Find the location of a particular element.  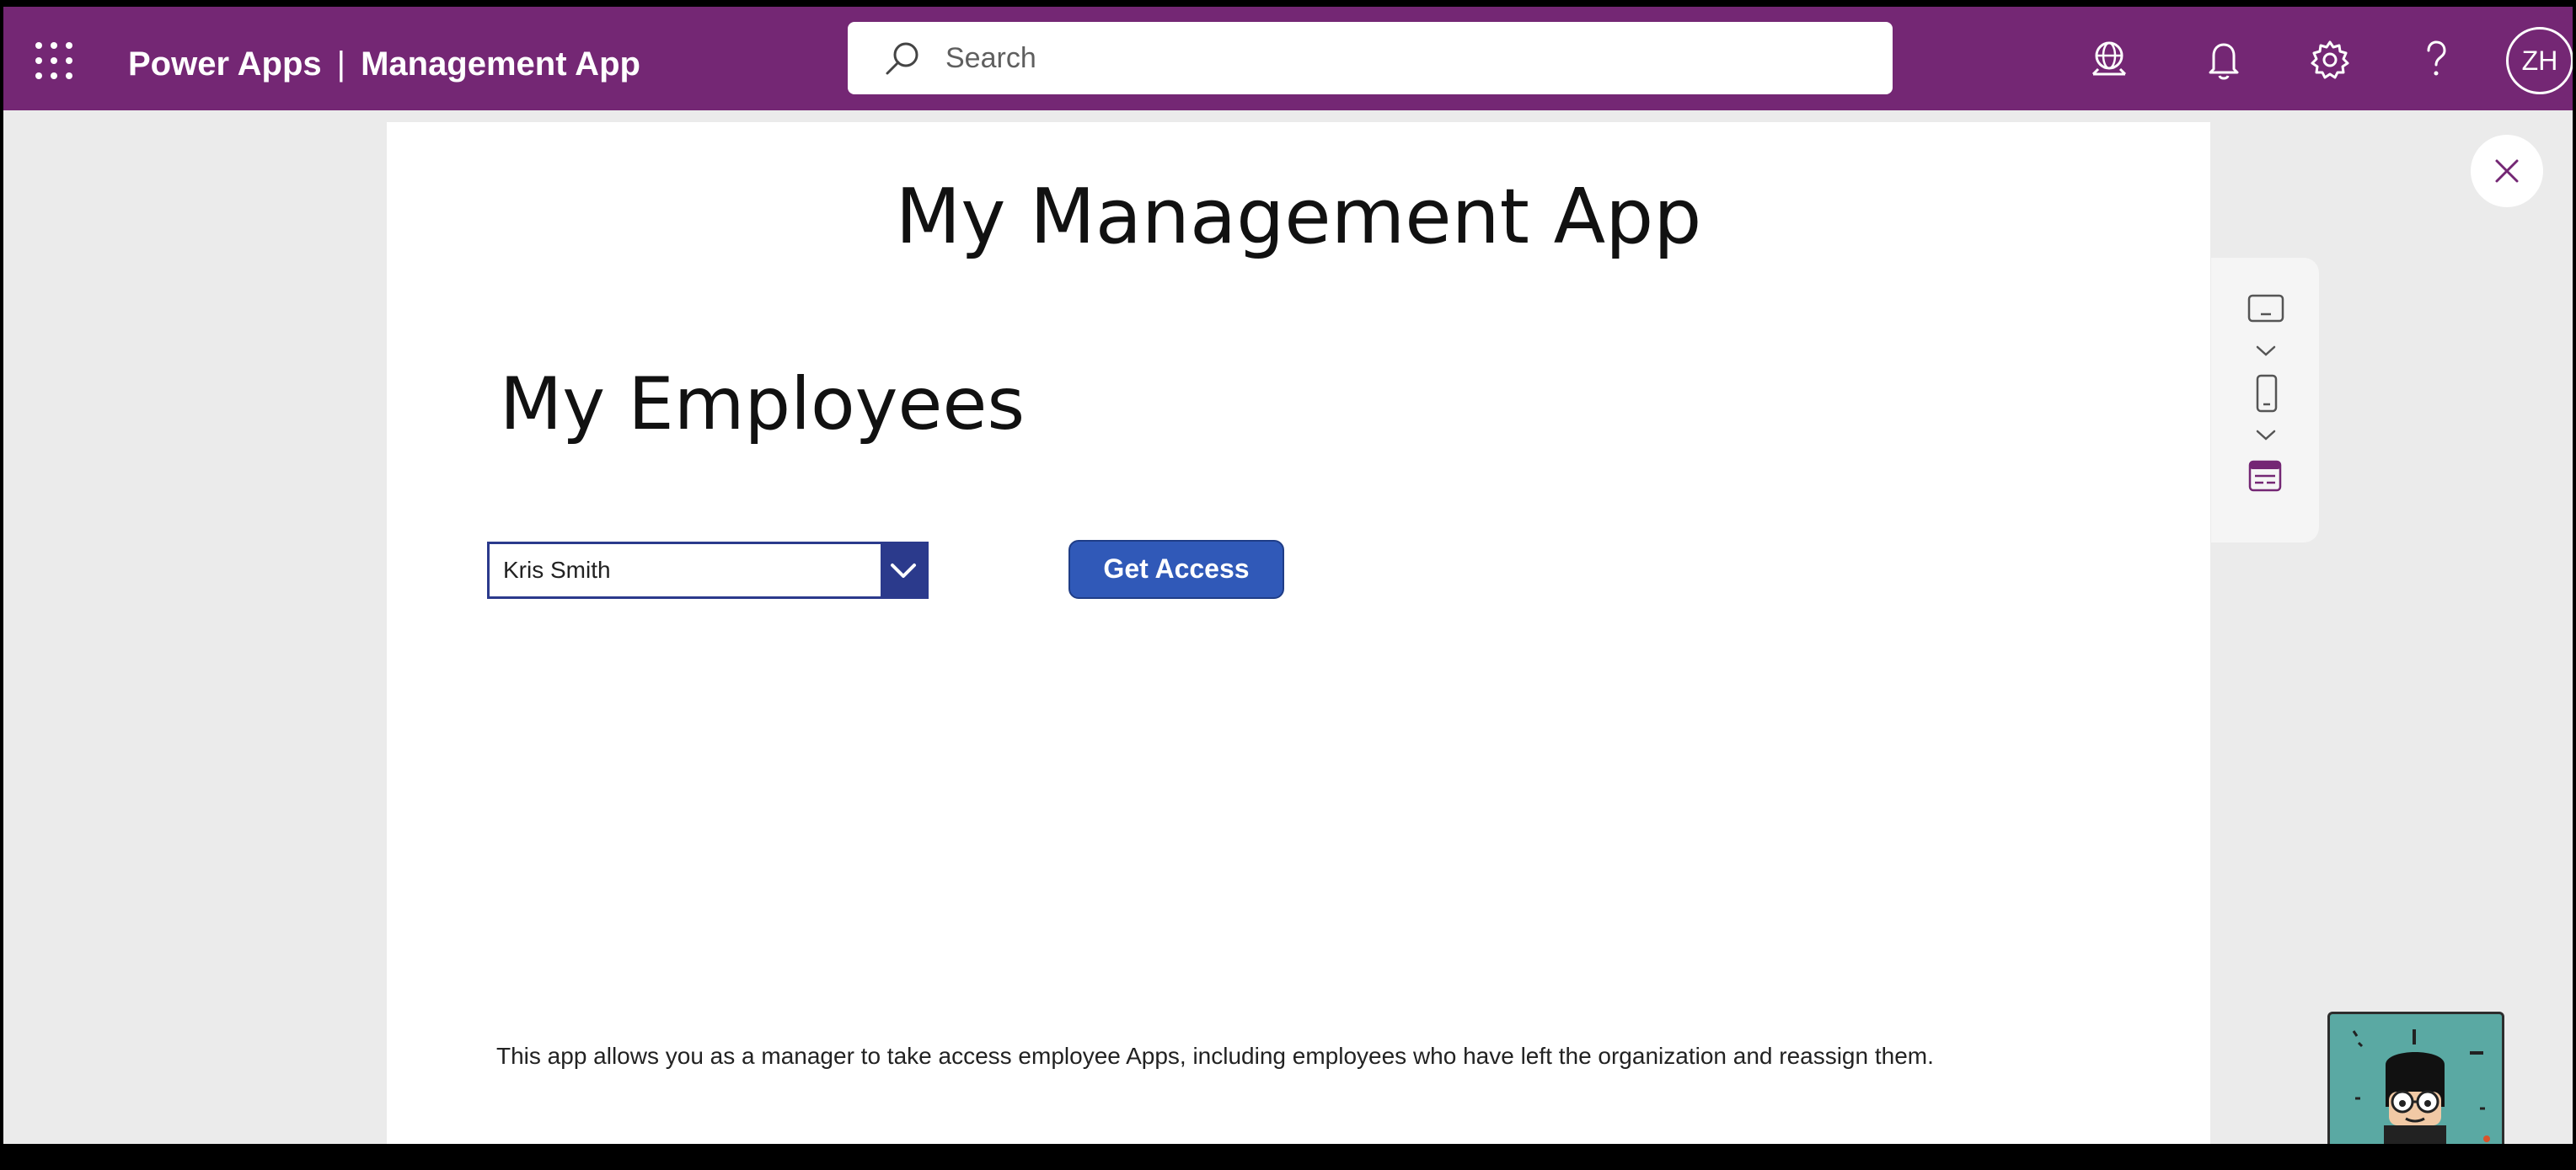

close-button is located at coordinates (2507, 171).